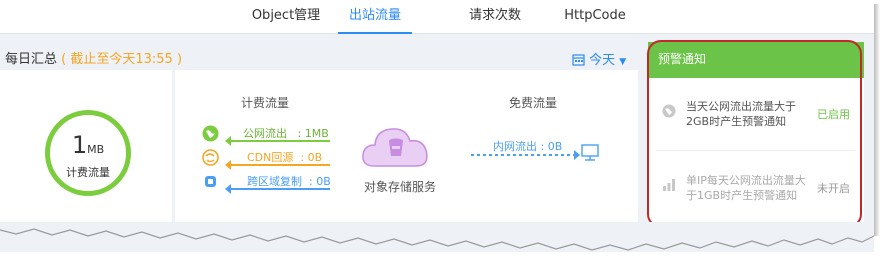 The height and width of the screenshot is (264, 887). What do you see at coordinates (31, 59) in the screenshot?
I see `summary-title-text: 每日汇总` at bounding box center [31, 59].